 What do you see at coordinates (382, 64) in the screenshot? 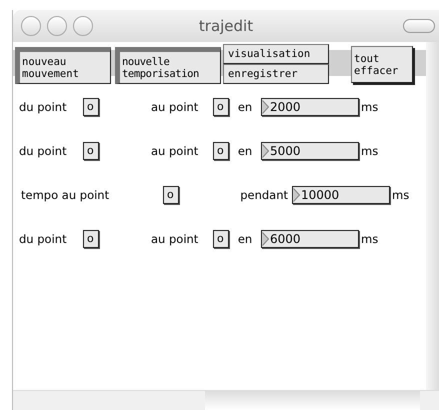
I see `toolbar-button: tout effacer` at bounding box center [382, 64].